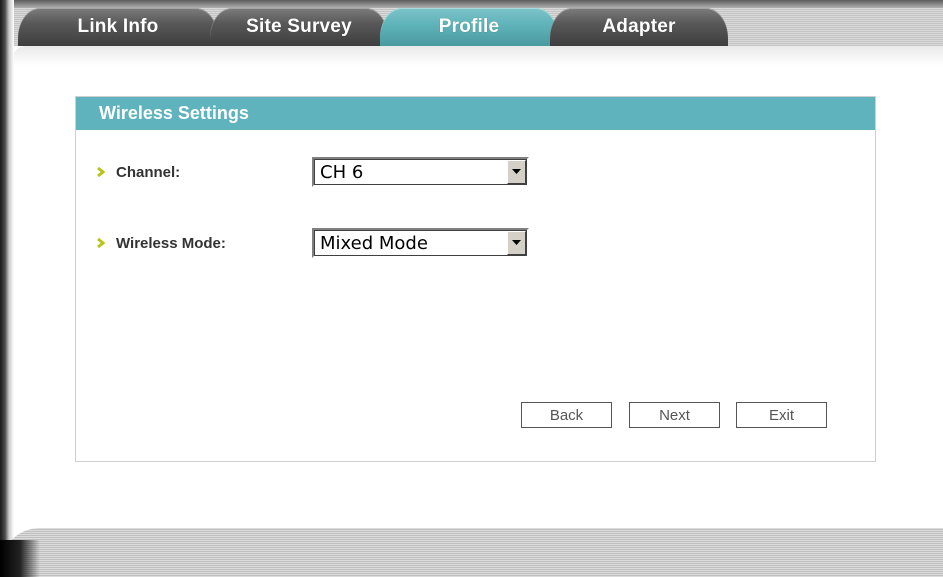 This screenshot has height=577, width=943. I want to click on window-left-edge, so click(7, 288).